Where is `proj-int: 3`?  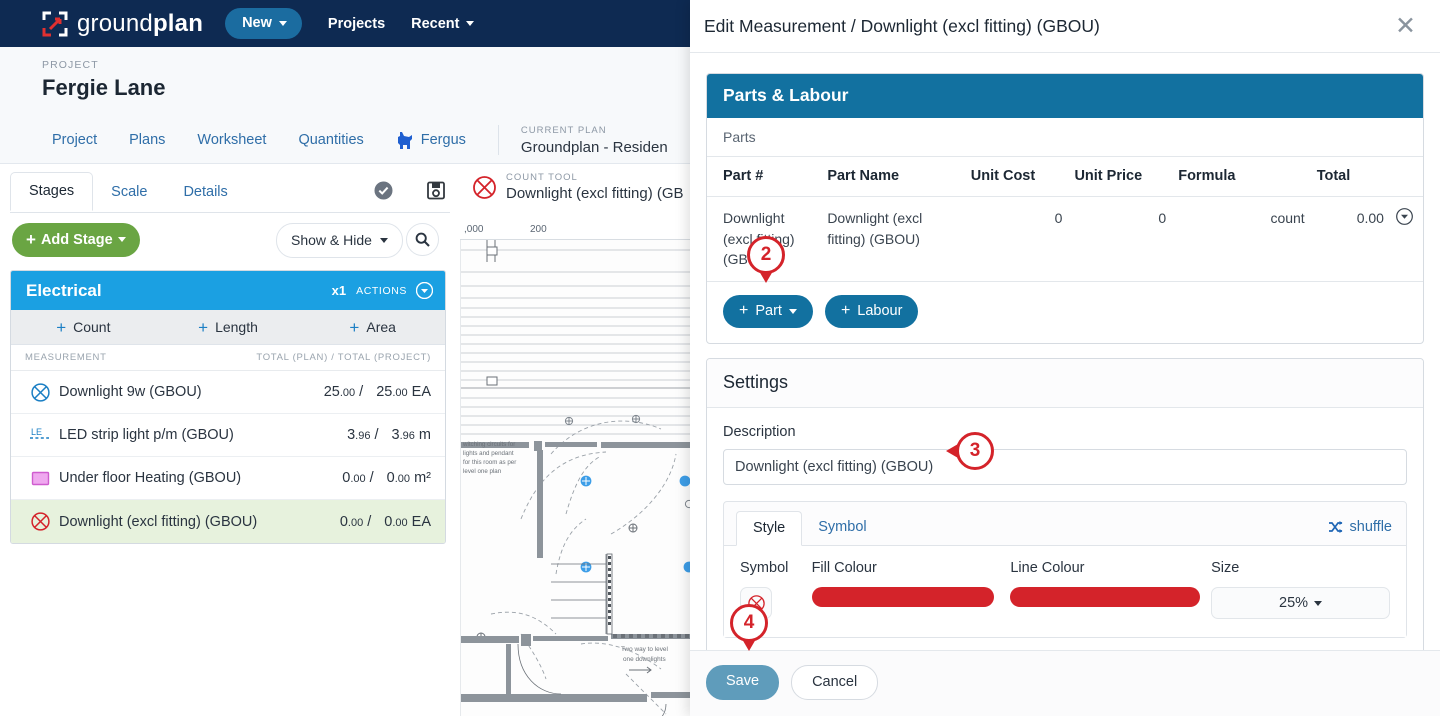 proj-int: 3 is located at coordinates (395, 435).